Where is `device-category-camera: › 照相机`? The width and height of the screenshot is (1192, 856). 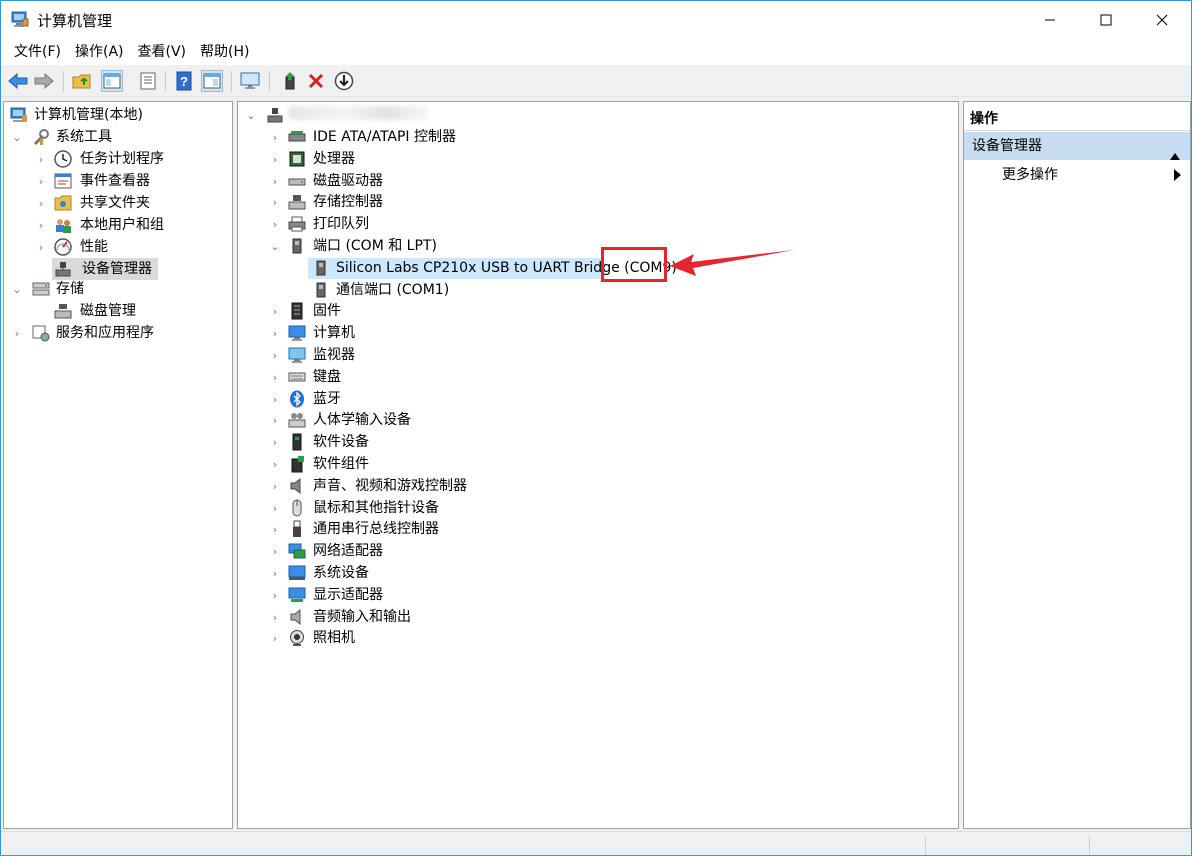 device-category-camera: › 照相机 is located at coordinates (598, 638).